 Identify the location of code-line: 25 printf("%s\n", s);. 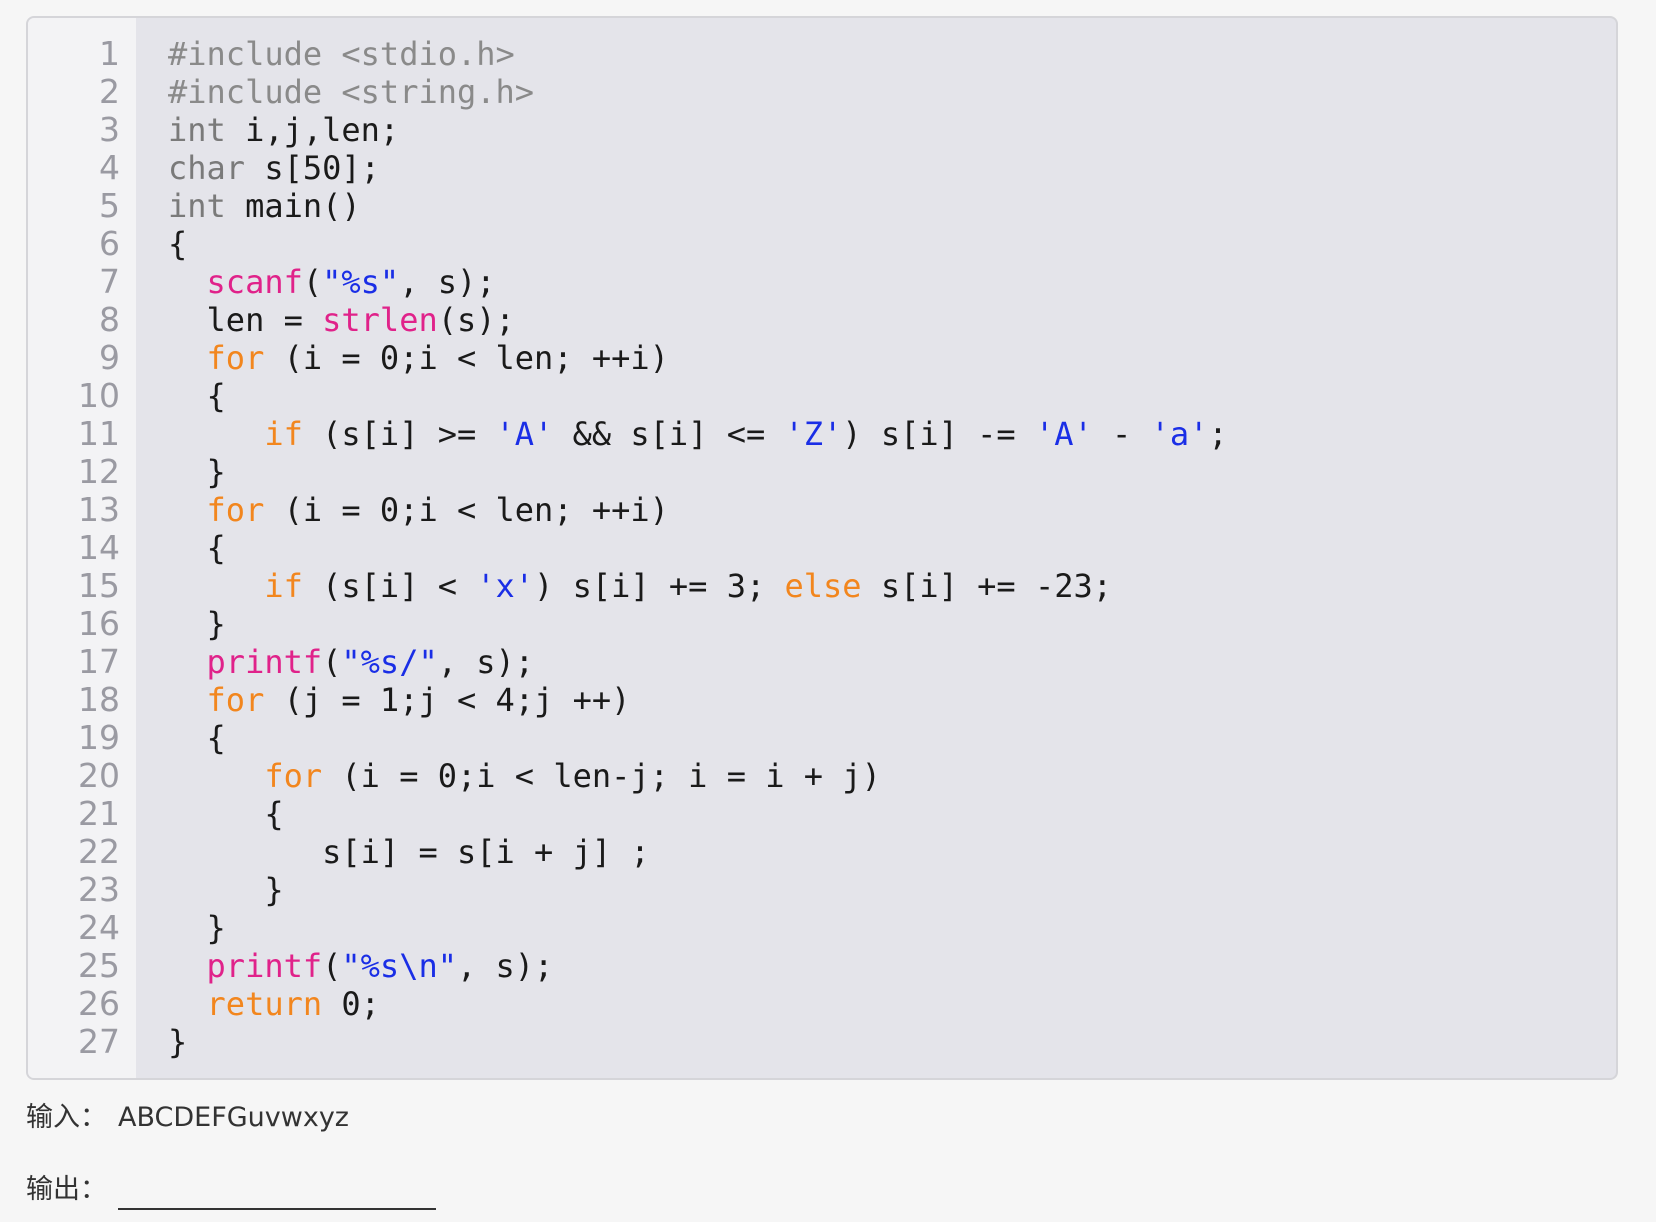
(822, 966).